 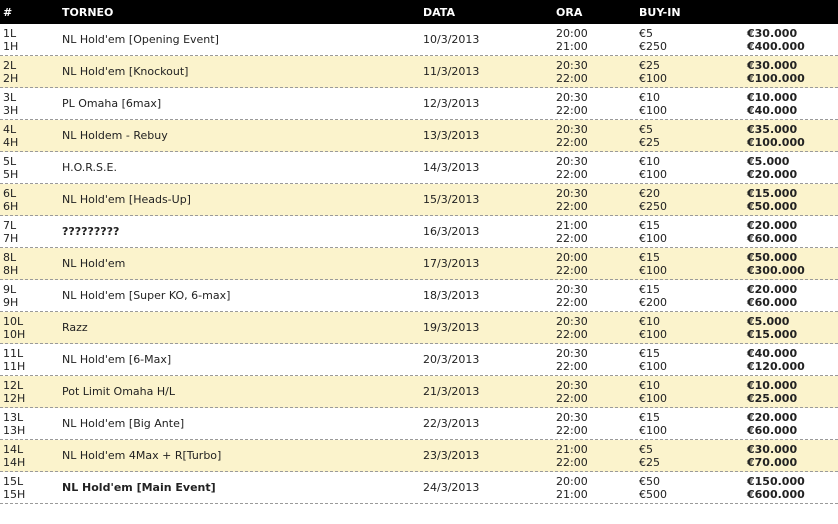 I want to click on tournament-prizes: €20.000 €60.000, so click(x=792, y=424).